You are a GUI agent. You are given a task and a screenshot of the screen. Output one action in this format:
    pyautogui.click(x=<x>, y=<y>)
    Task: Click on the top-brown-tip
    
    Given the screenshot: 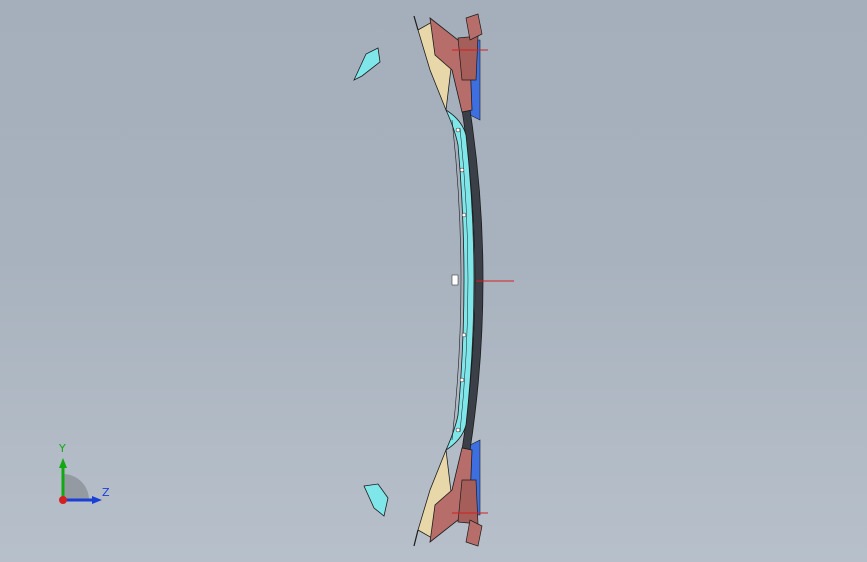 What is the action you would take?
    pyautogui.click(x=474, y=27)
    